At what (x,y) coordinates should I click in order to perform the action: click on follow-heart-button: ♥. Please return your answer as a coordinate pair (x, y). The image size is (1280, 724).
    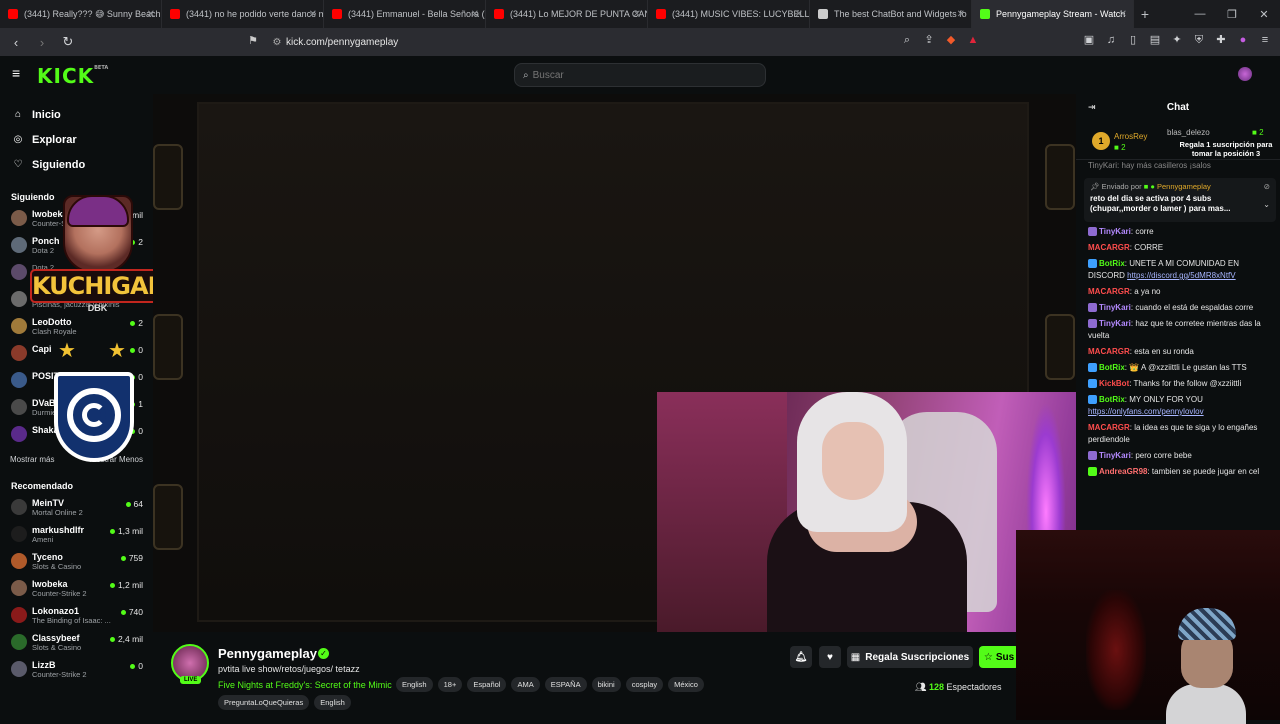
    Looking at the image, I should click on (830, 657).